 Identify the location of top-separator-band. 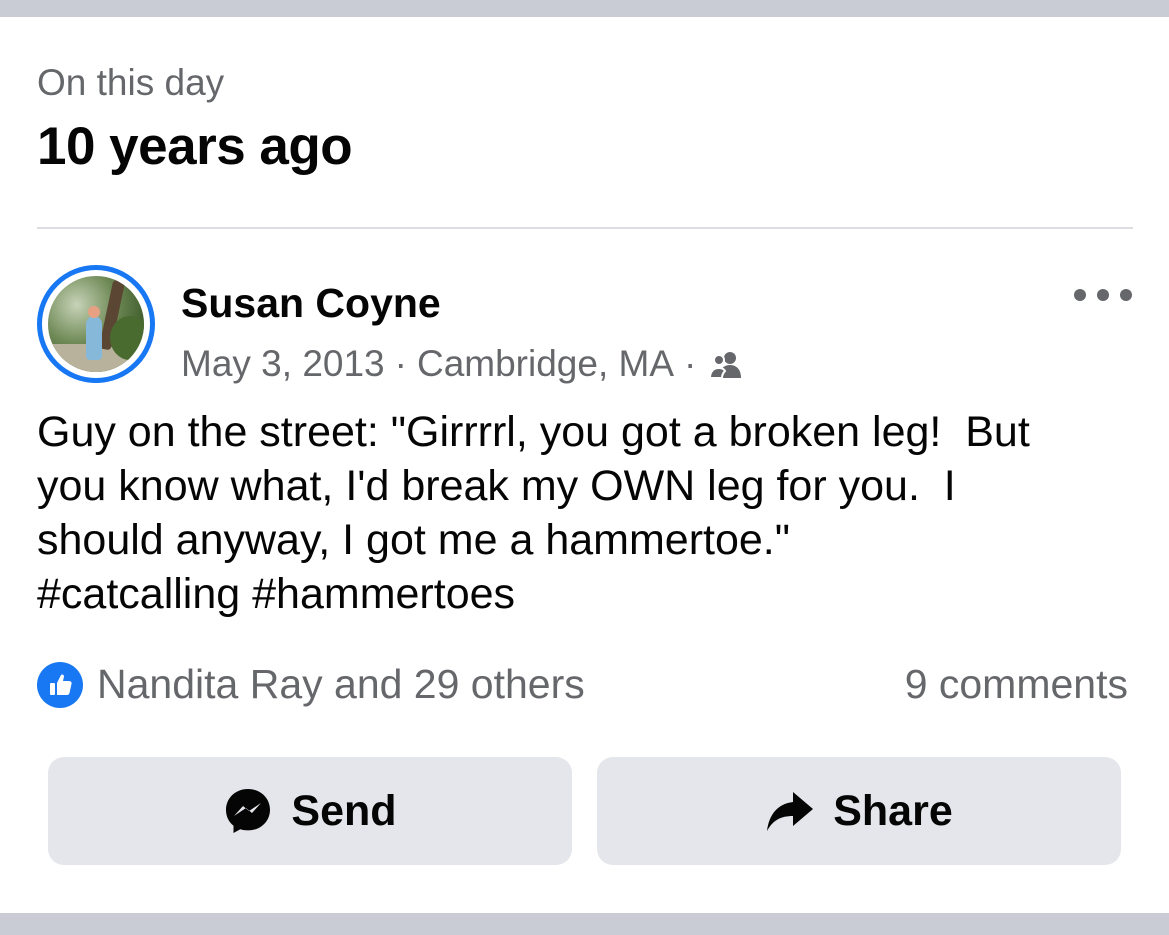
(584, 8).